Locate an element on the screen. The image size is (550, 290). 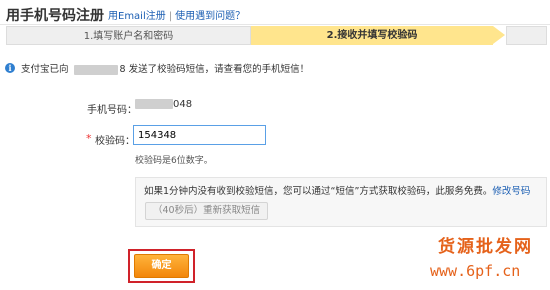
phone-label: 手机号码： is located at coordinates (112, 110).